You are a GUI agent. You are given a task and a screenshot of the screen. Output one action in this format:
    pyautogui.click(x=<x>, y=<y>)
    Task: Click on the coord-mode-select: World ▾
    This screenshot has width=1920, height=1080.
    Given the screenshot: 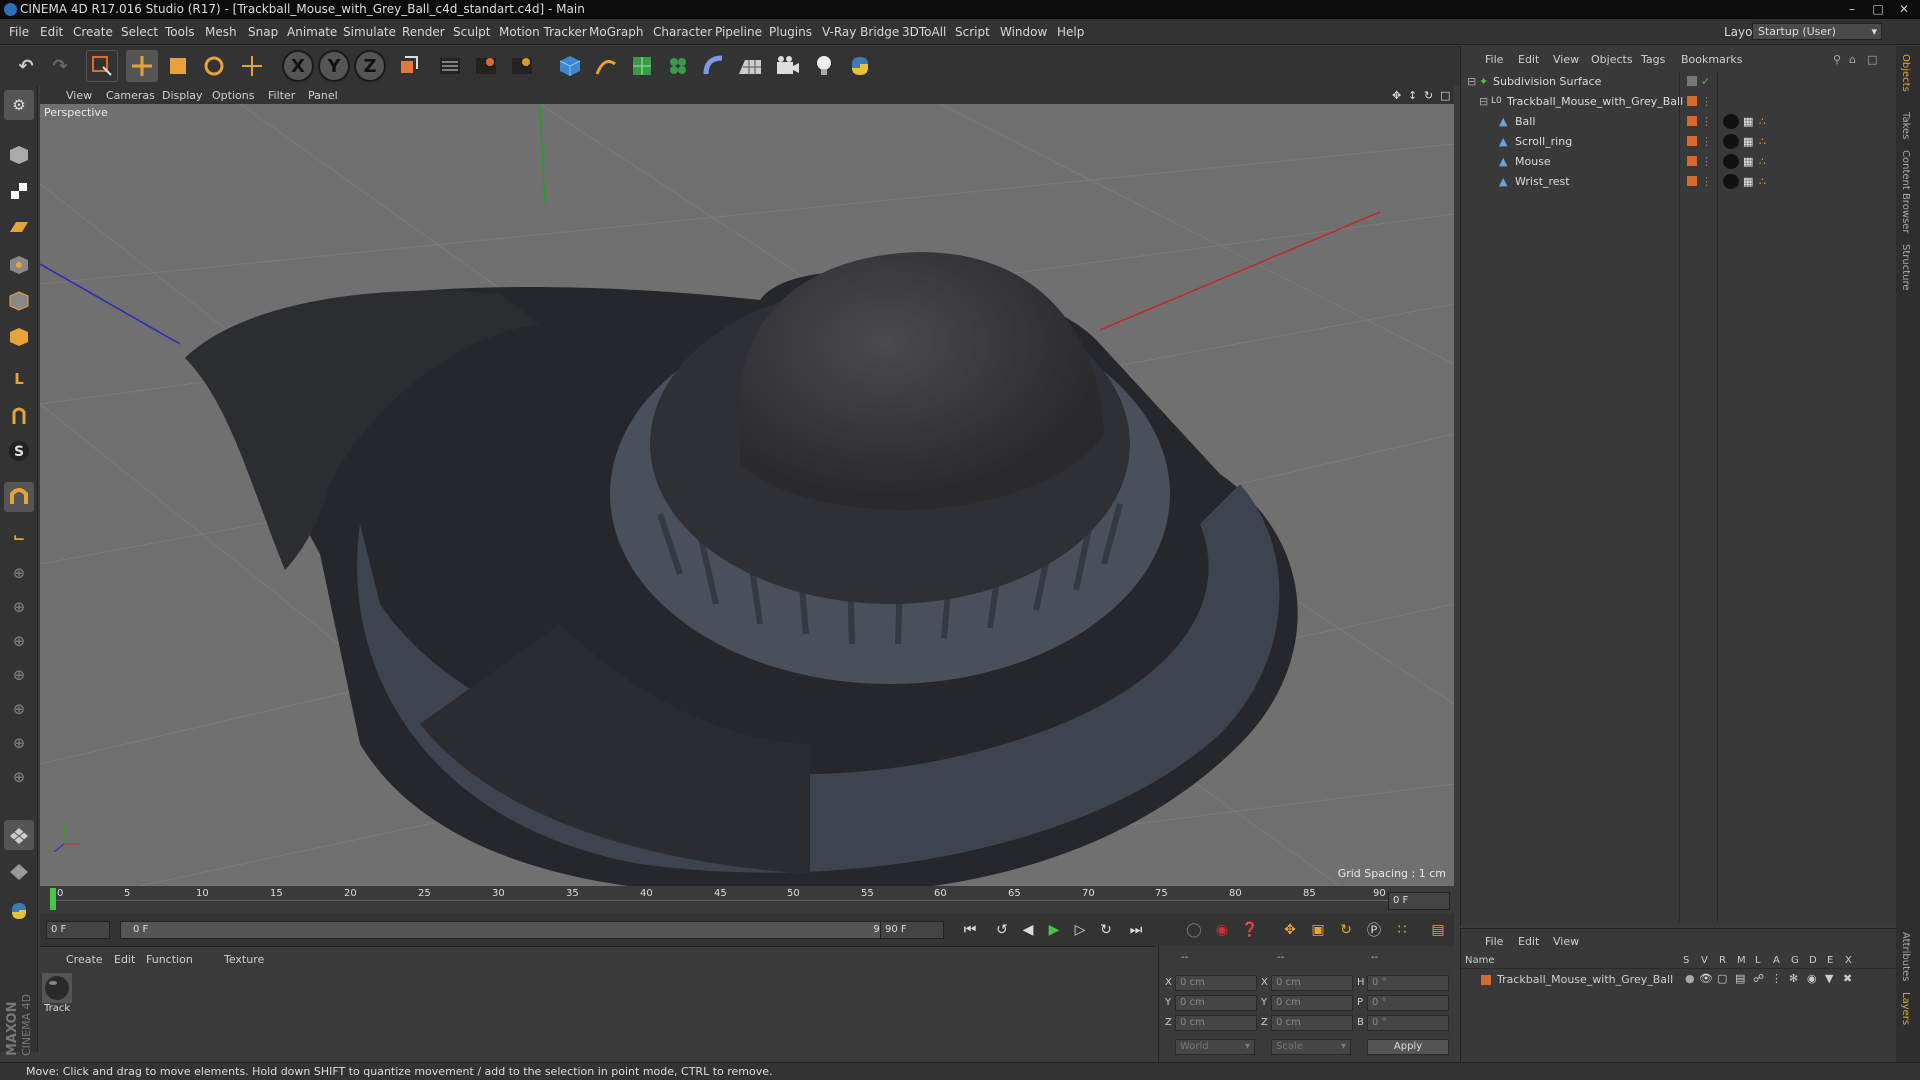 What is the action you would take?
    pyautogui.click(x=1215, y=1047)
    